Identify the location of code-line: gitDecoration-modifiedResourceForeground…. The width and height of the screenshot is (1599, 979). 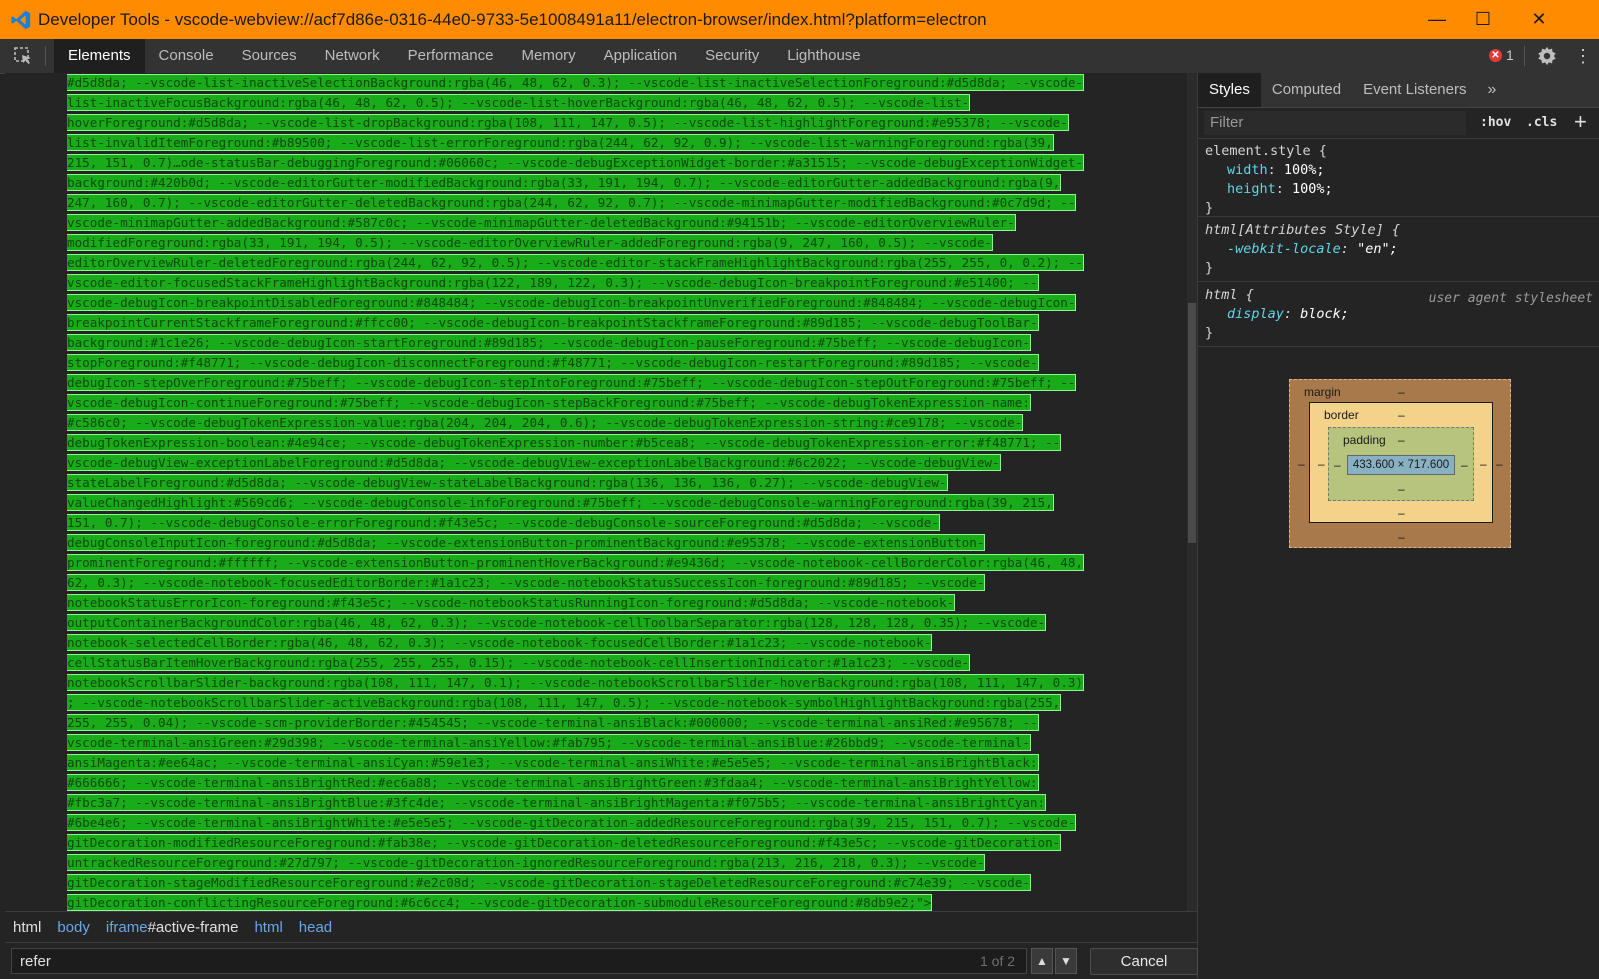
(616, 843).